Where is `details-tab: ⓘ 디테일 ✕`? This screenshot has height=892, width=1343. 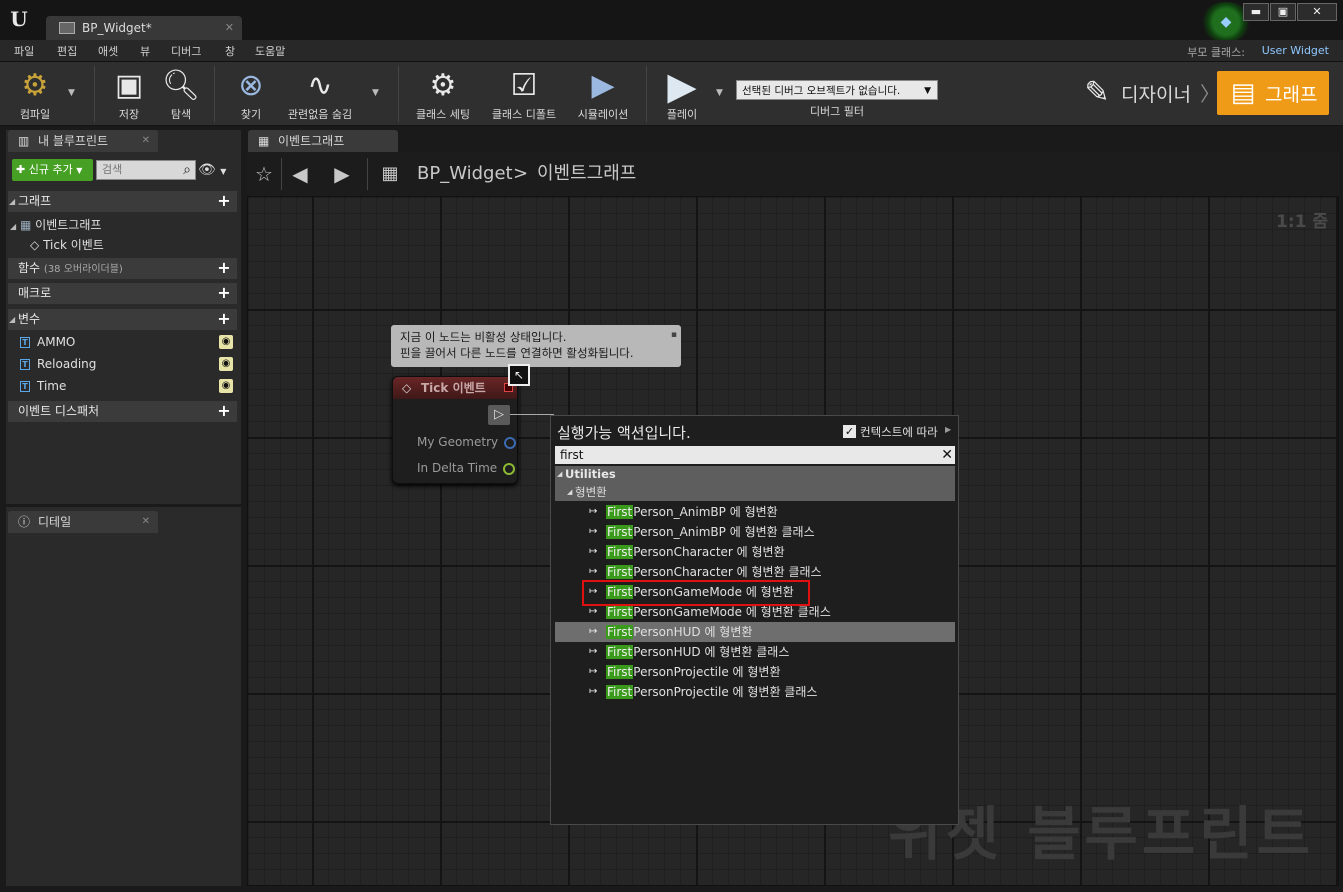 details-tab: ⓘ 디테일 ✕ is located at coordinates (83, 522).